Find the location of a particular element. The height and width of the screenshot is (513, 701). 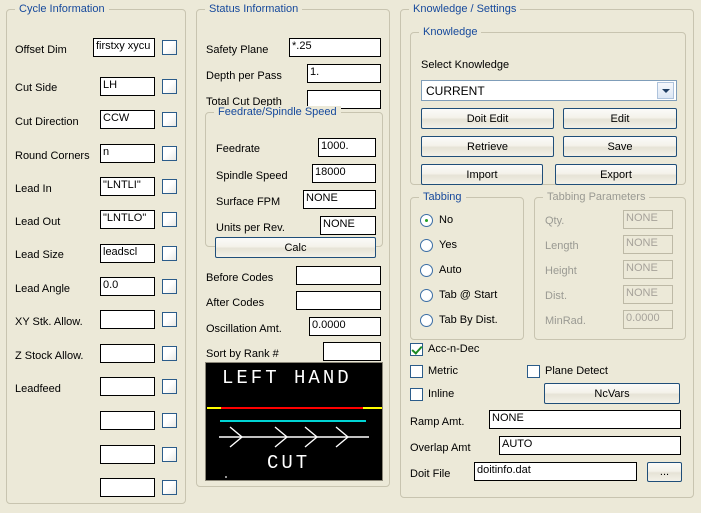

import-button: Import is located at coordinates (482, 174).